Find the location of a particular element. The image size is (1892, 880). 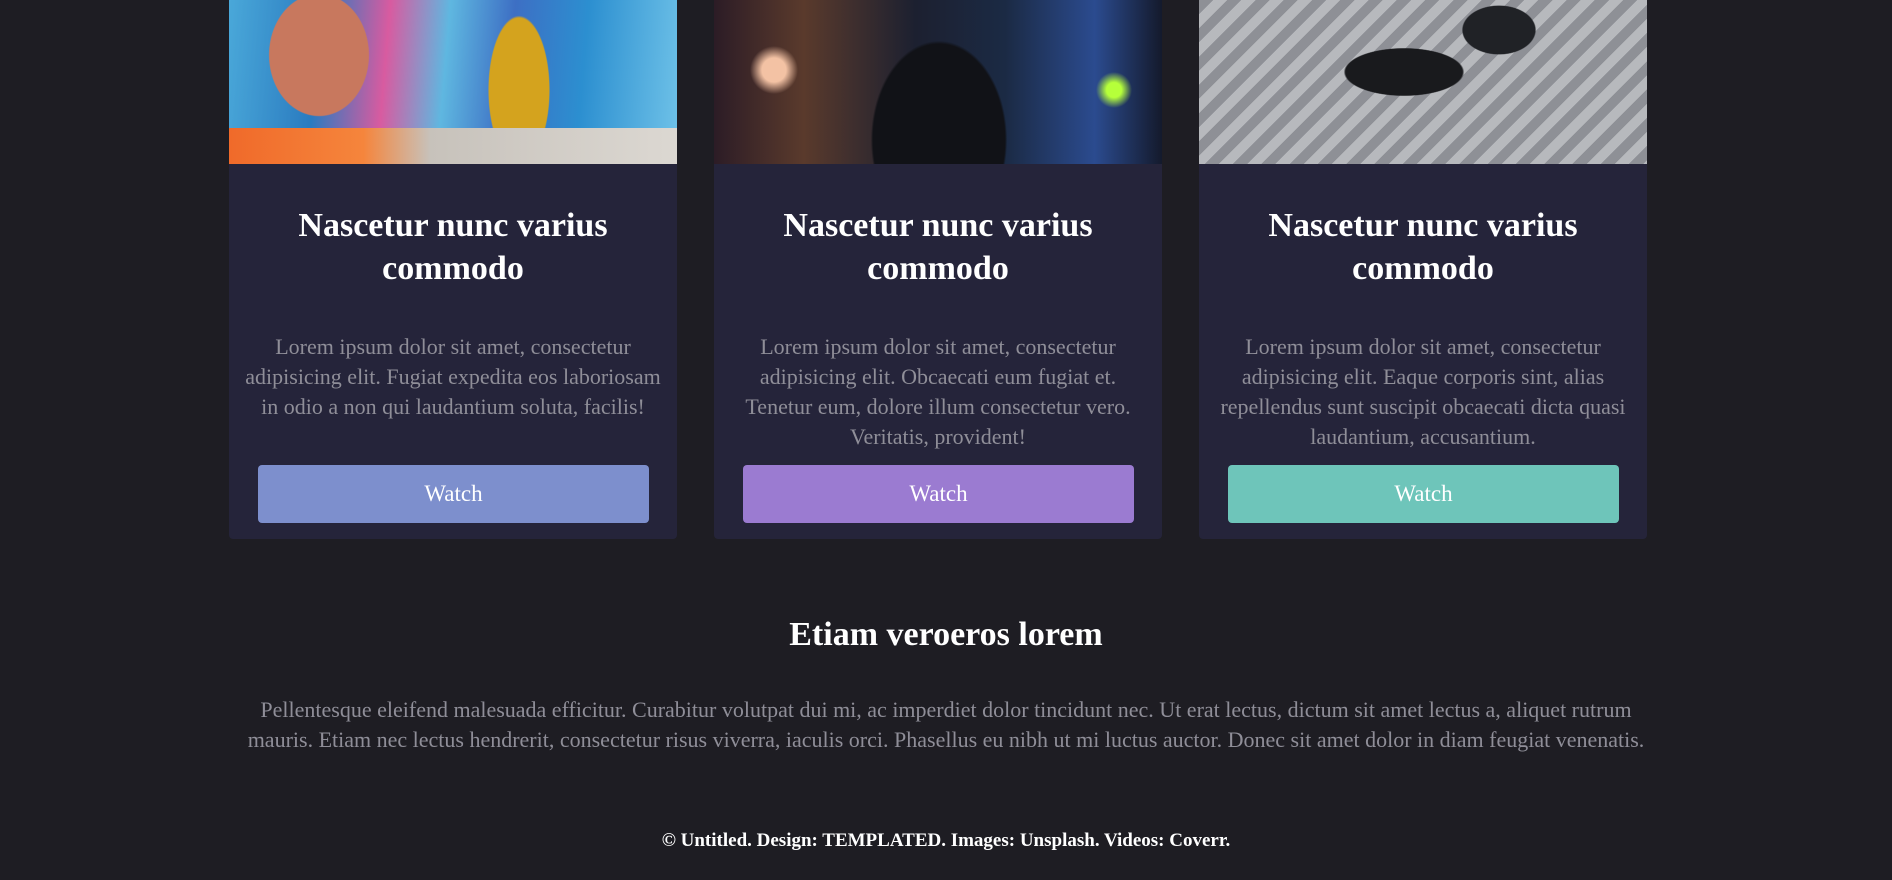

section-title: Etiam veroeros lorem is located at coordinates (946, 634).